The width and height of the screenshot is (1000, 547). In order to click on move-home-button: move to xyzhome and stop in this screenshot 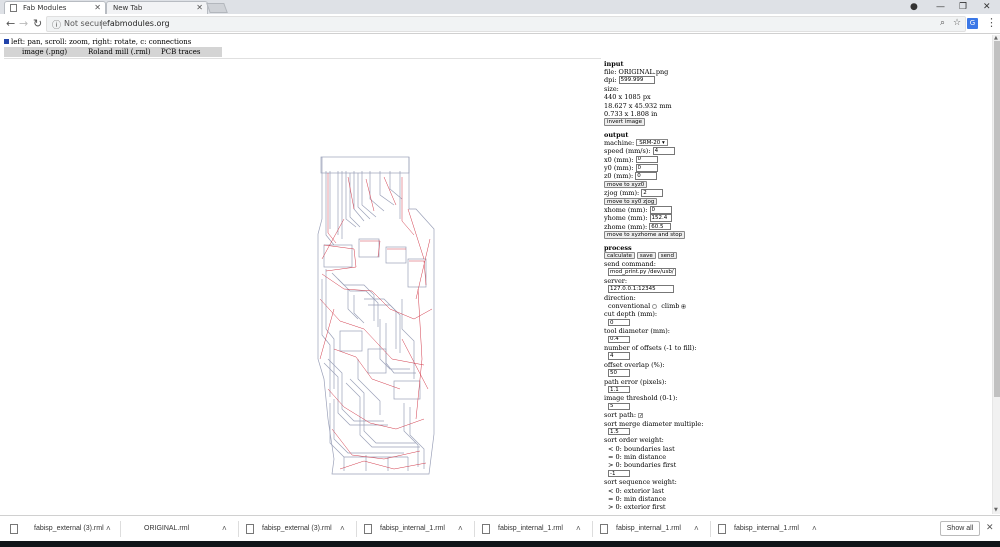, I will do `click(645, 235)`.